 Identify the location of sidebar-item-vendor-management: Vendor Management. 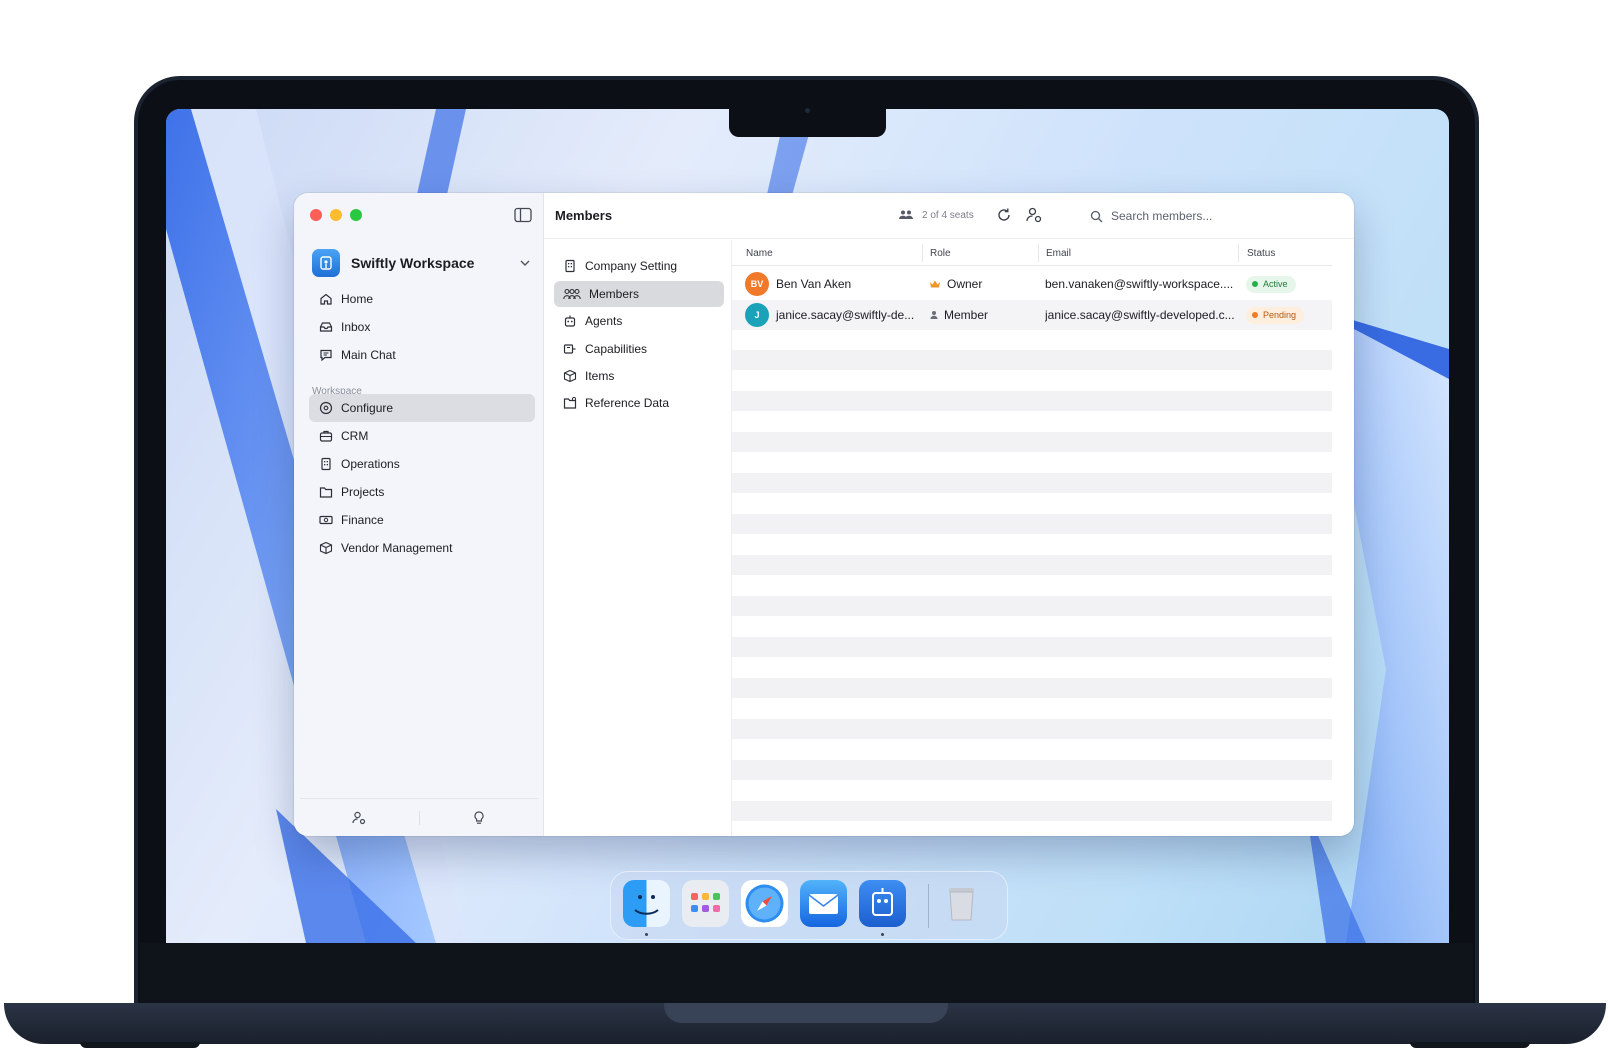
(422, 548).